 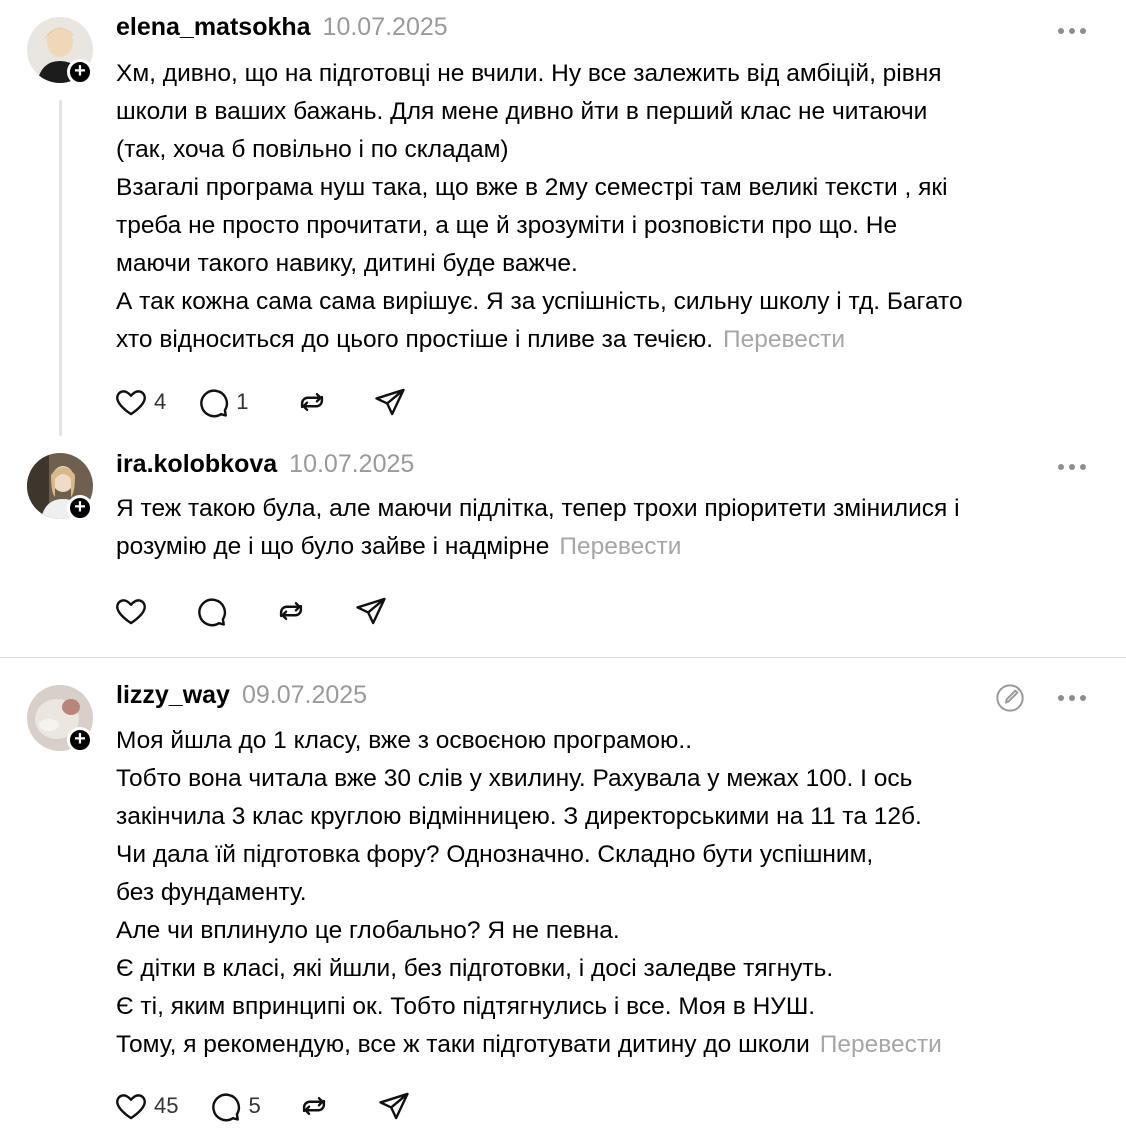 I want to click on like-button, so click(x=131, y=611).